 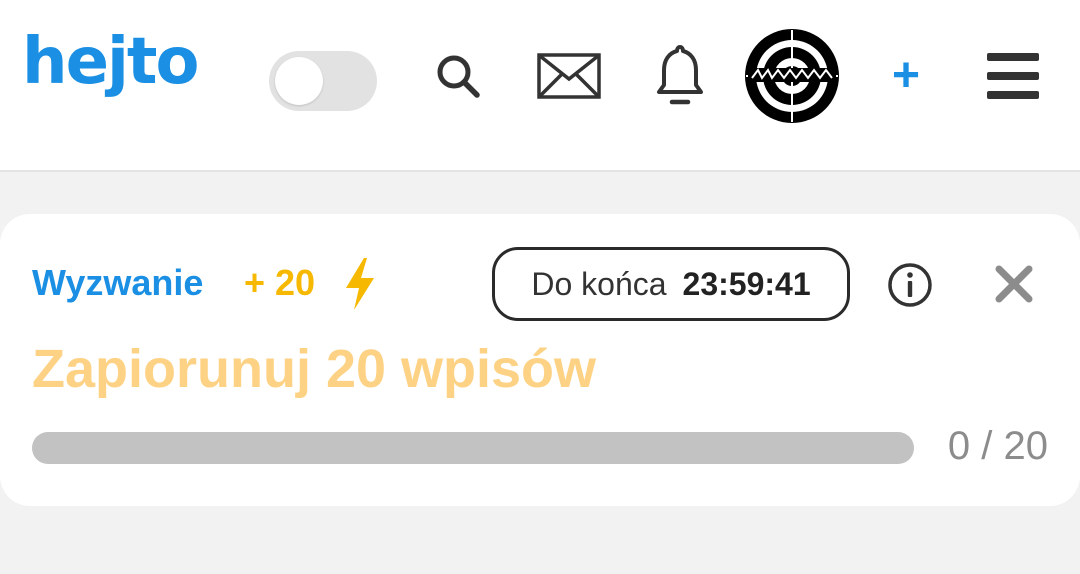 What do you see at coordinates (997, 446) in the screenshot?
I see `progress-count: 0 / 20` at bounding box center [997, 446].